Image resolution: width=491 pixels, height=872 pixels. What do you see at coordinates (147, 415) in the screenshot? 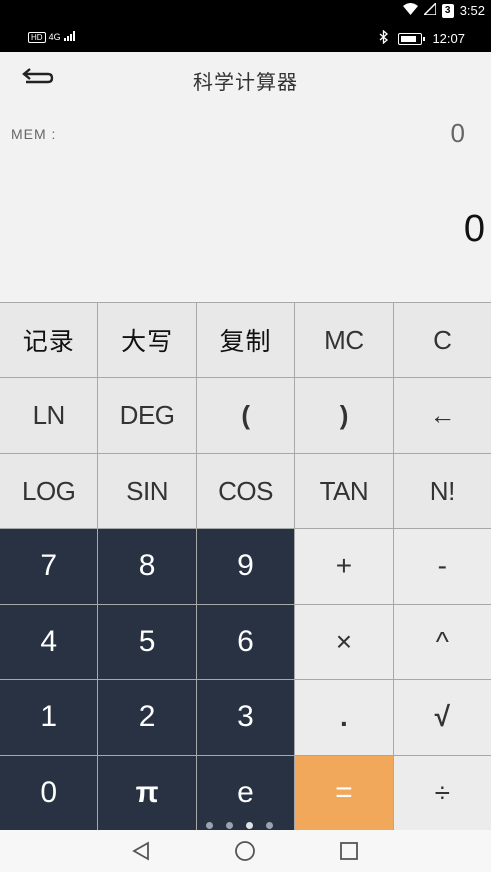
I see `deg-button: DEG` at bounding box center [147, 415].